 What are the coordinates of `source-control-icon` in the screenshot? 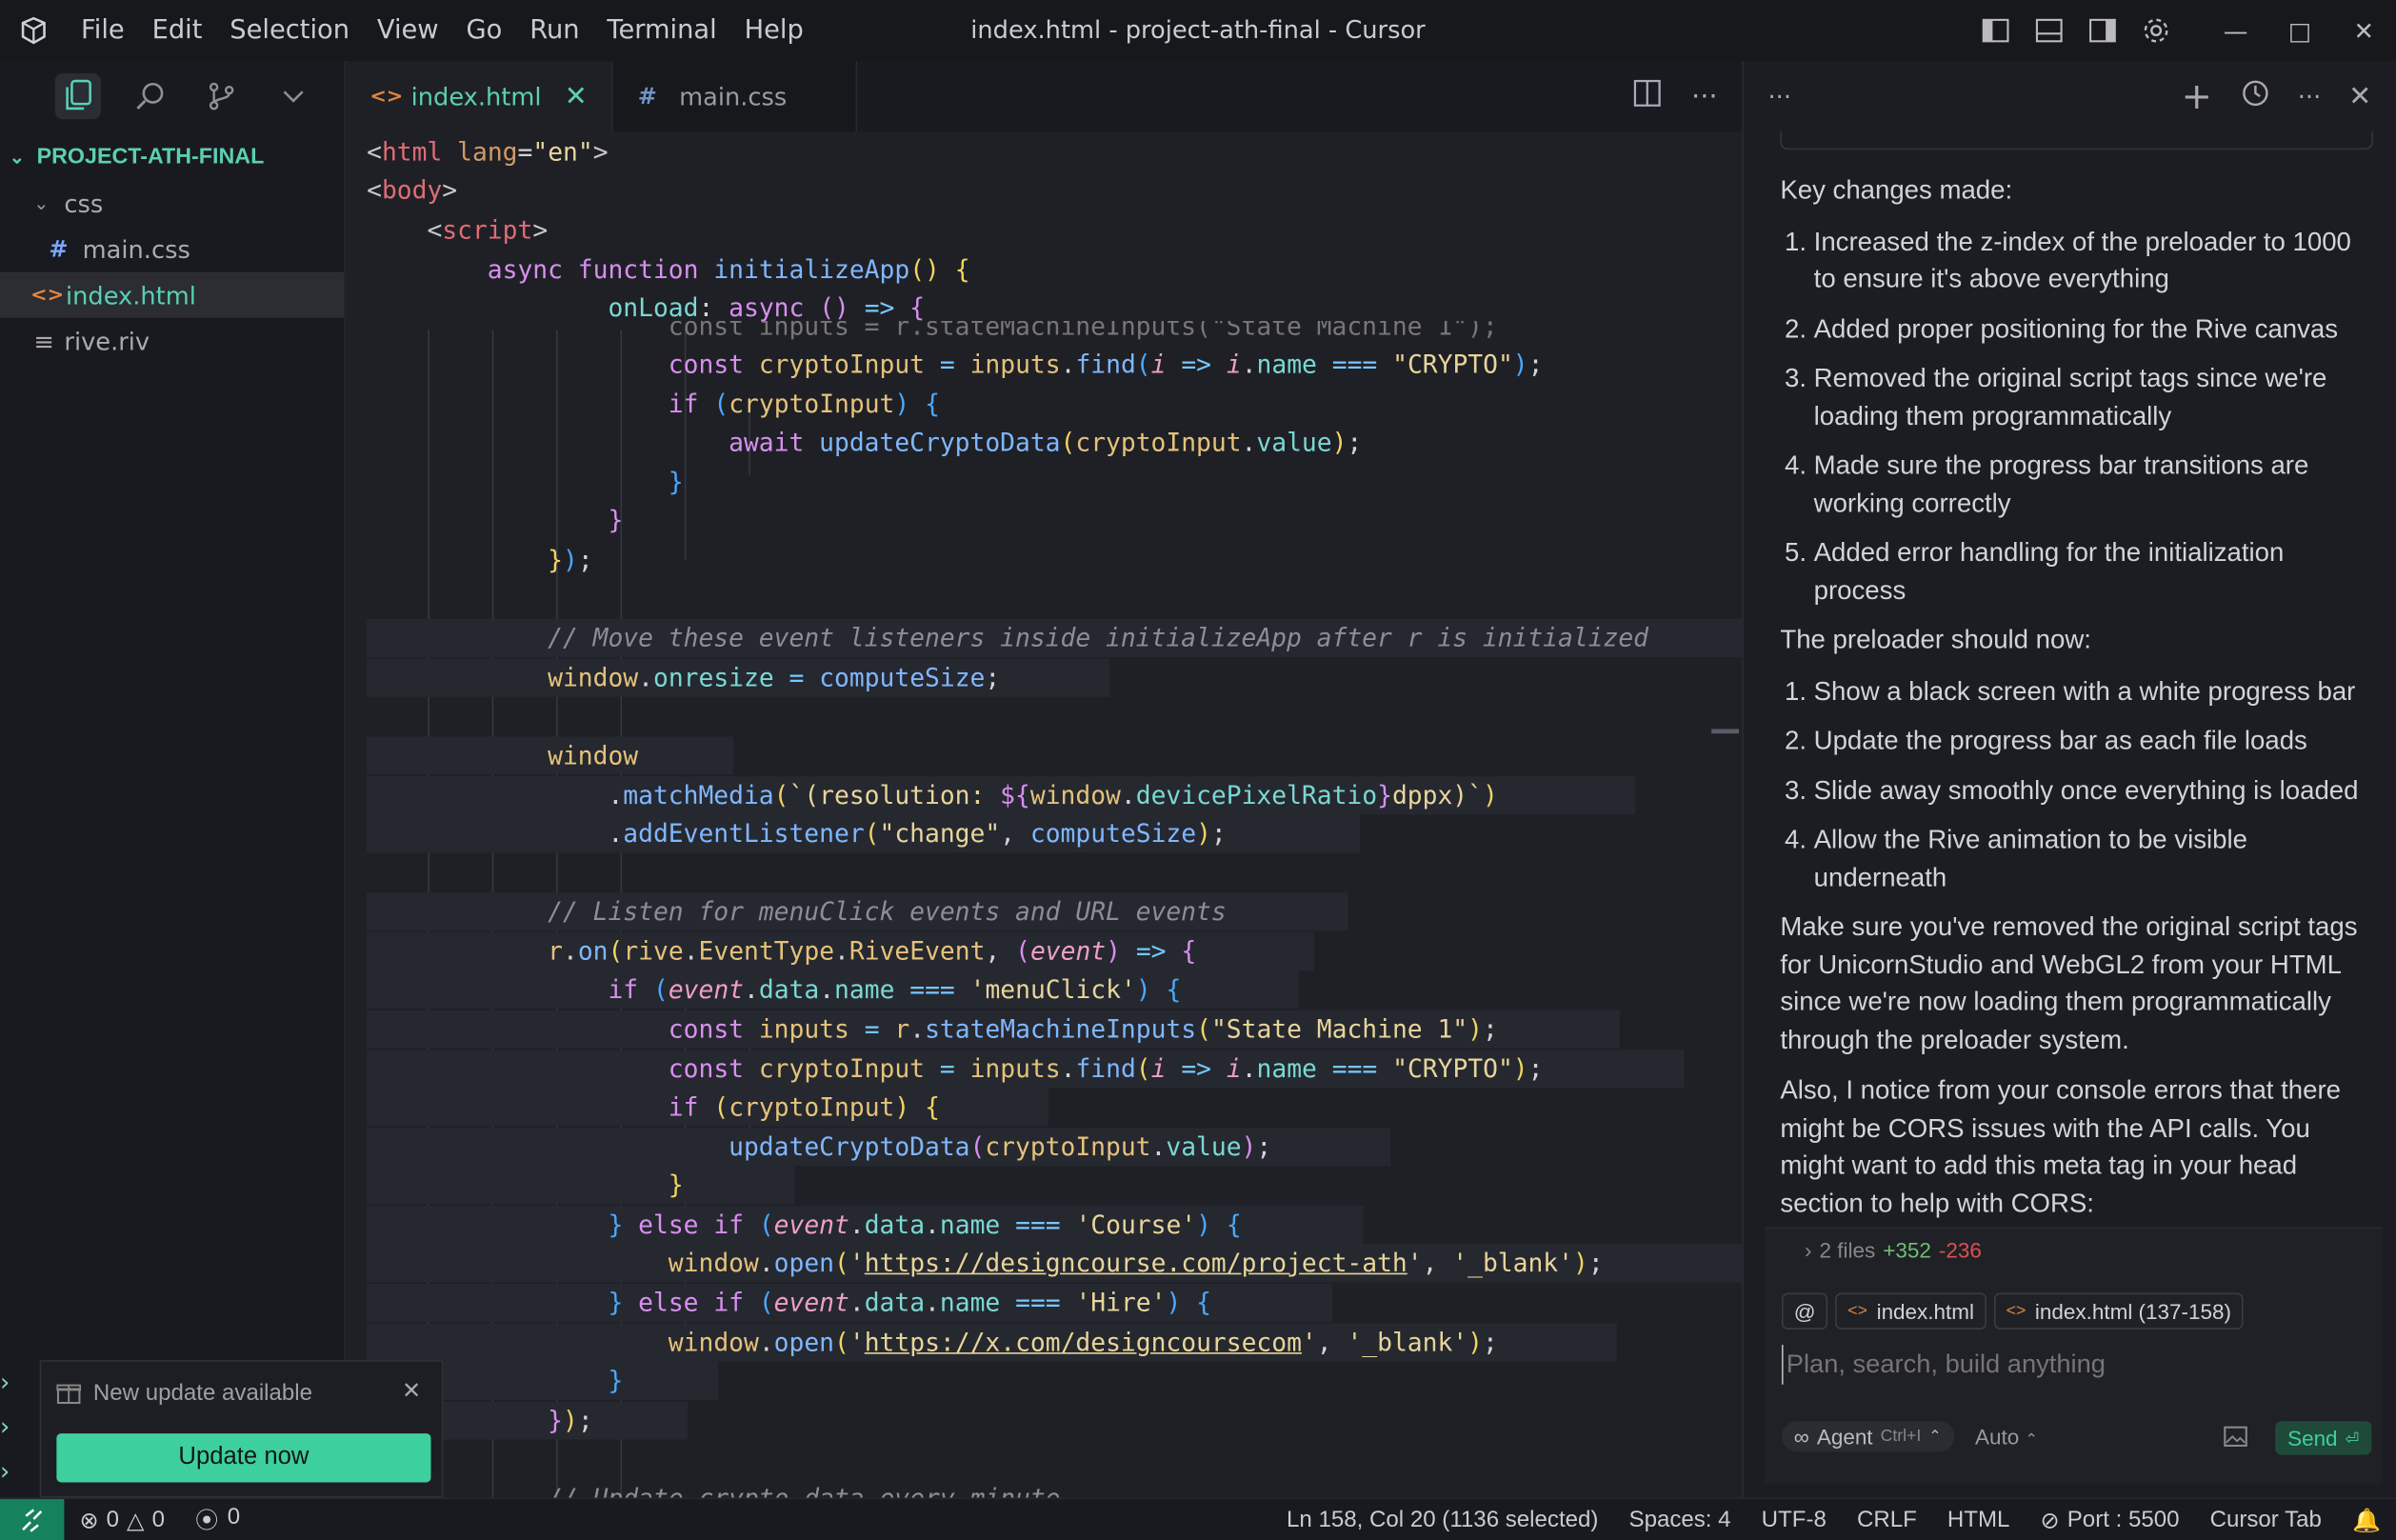 It's located at (222, 95).